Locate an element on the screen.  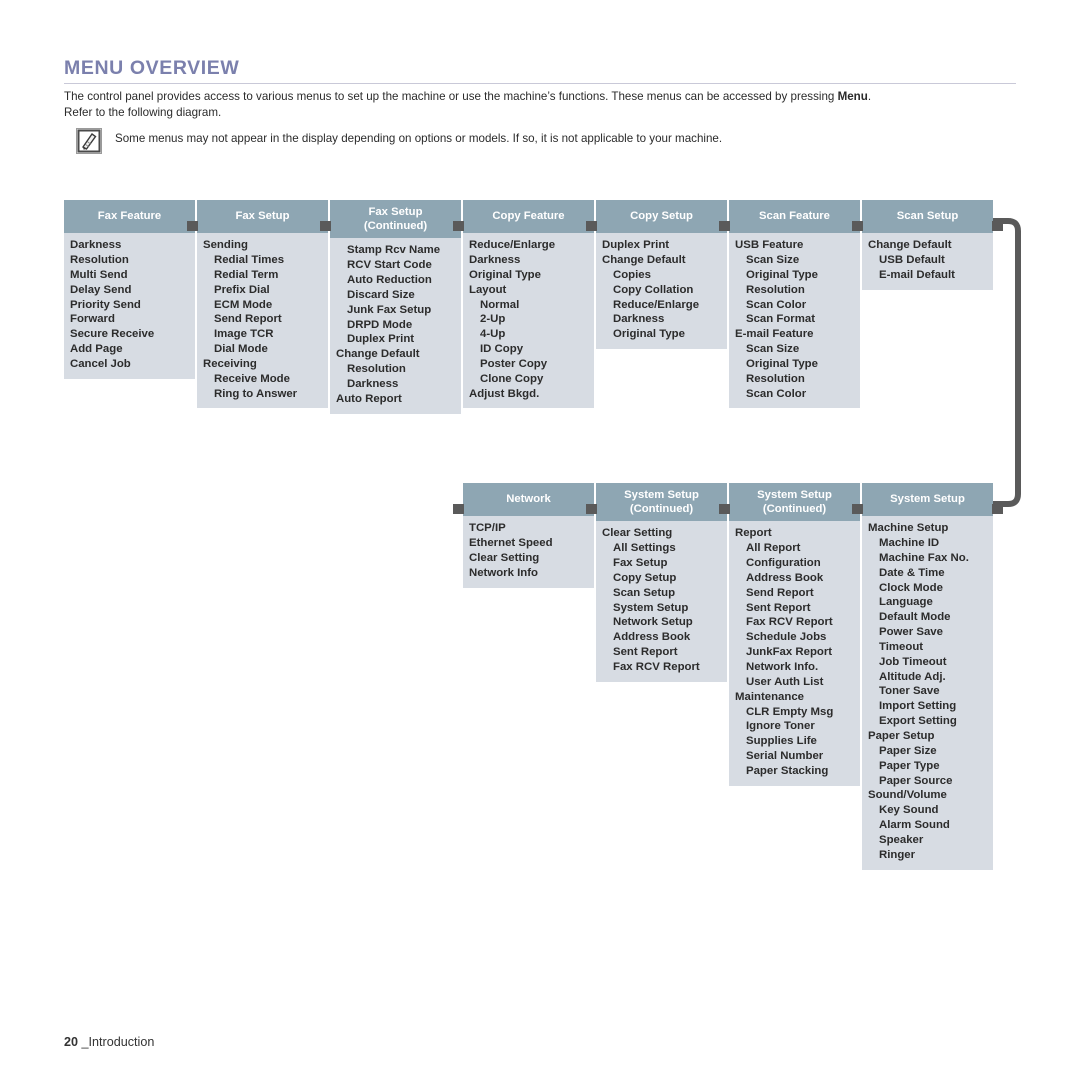
menu-item: JunkFax Report is located at coordinates (794, 652).